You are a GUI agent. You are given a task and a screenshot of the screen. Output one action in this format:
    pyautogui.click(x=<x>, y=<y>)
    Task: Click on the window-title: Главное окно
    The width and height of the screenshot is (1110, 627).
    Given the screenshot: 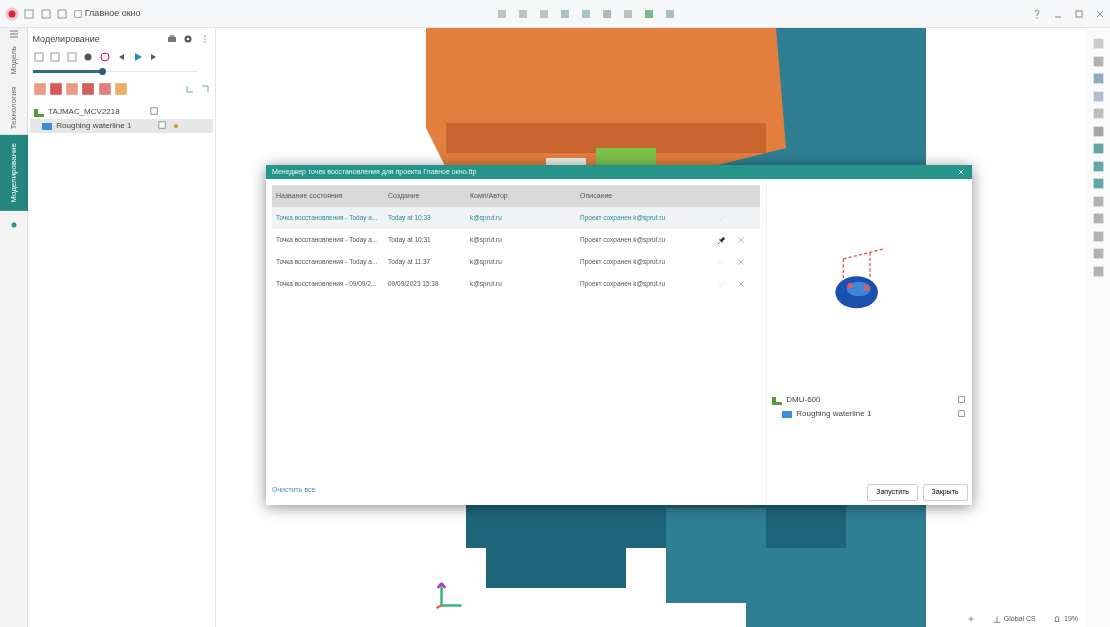 What is the action you would take?
    pyautogui.click(x=112, y=13)
    